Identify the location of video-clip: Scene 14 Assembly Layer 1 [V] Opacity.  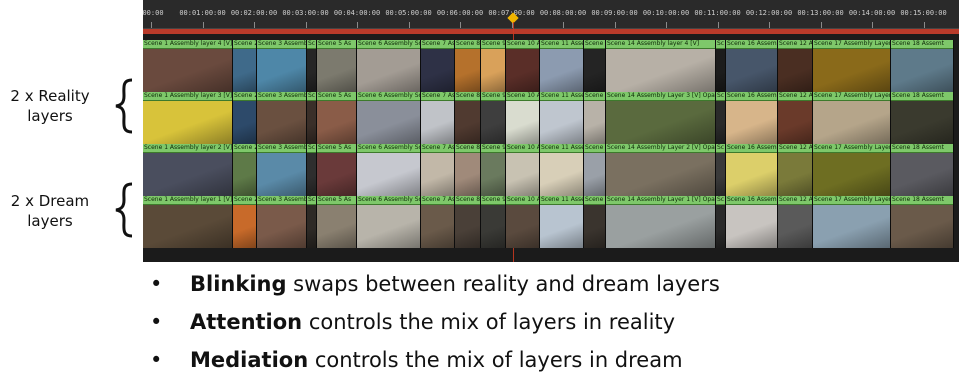
(661, 222).